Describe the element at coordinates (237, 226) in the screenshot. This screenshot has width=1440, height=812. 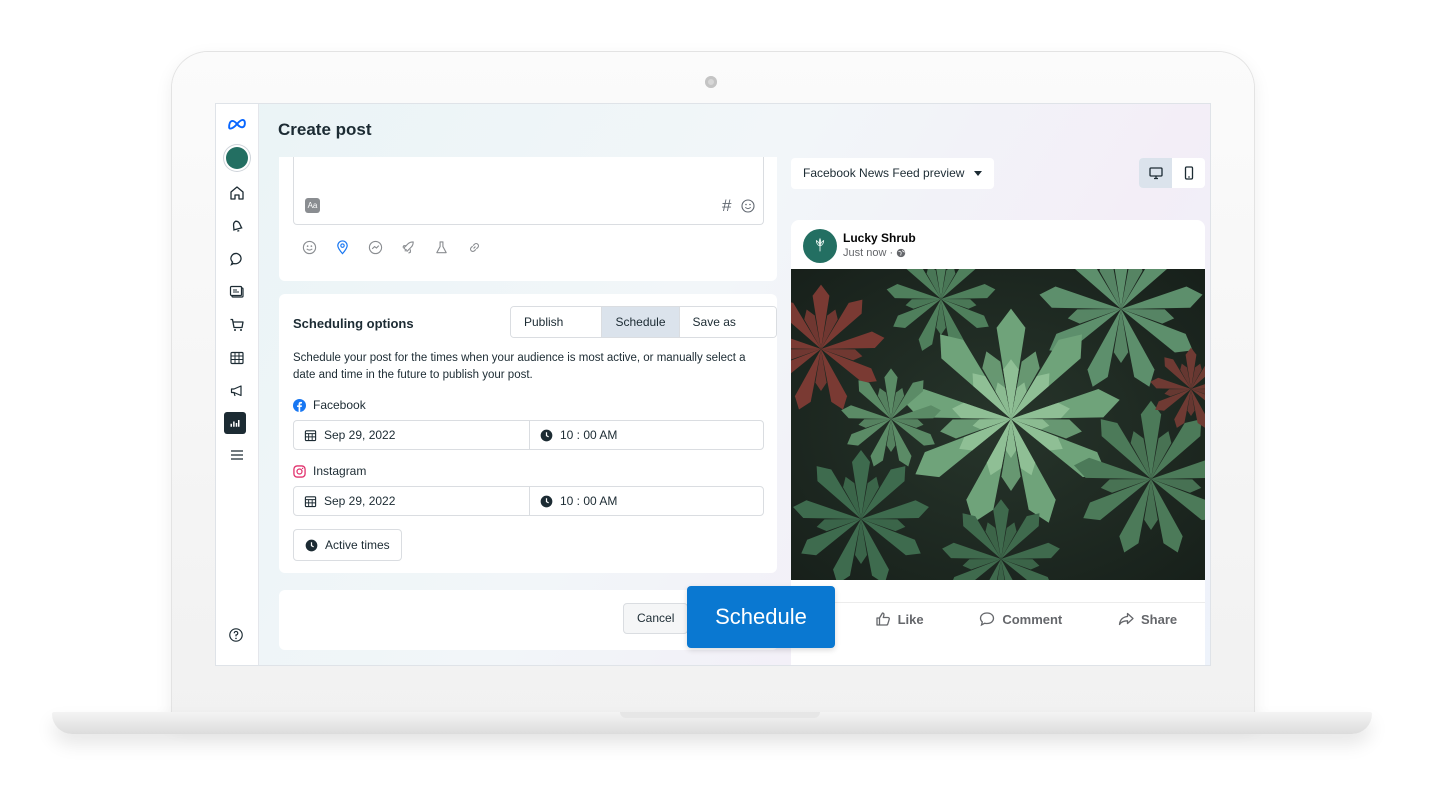
I see `notifications-icon` at that location.